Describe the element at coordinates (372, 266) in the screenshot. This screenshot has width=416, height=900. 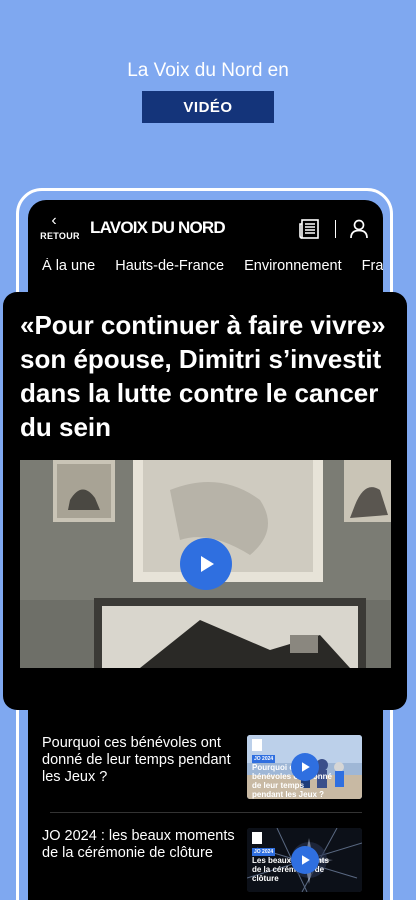
I see `tab-france: France` at that location.